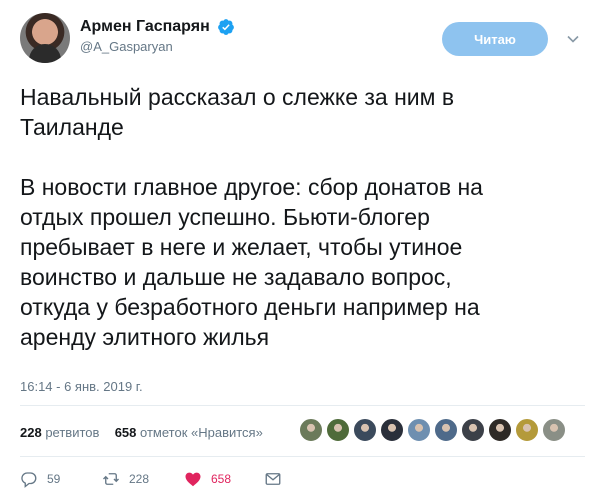 This screenshot has height=500, width=602. What do you see at coordinates (157, 46) in the screenshot?
I see `author-handle: @A_Gasparyan` at bounding box center [157, 46].